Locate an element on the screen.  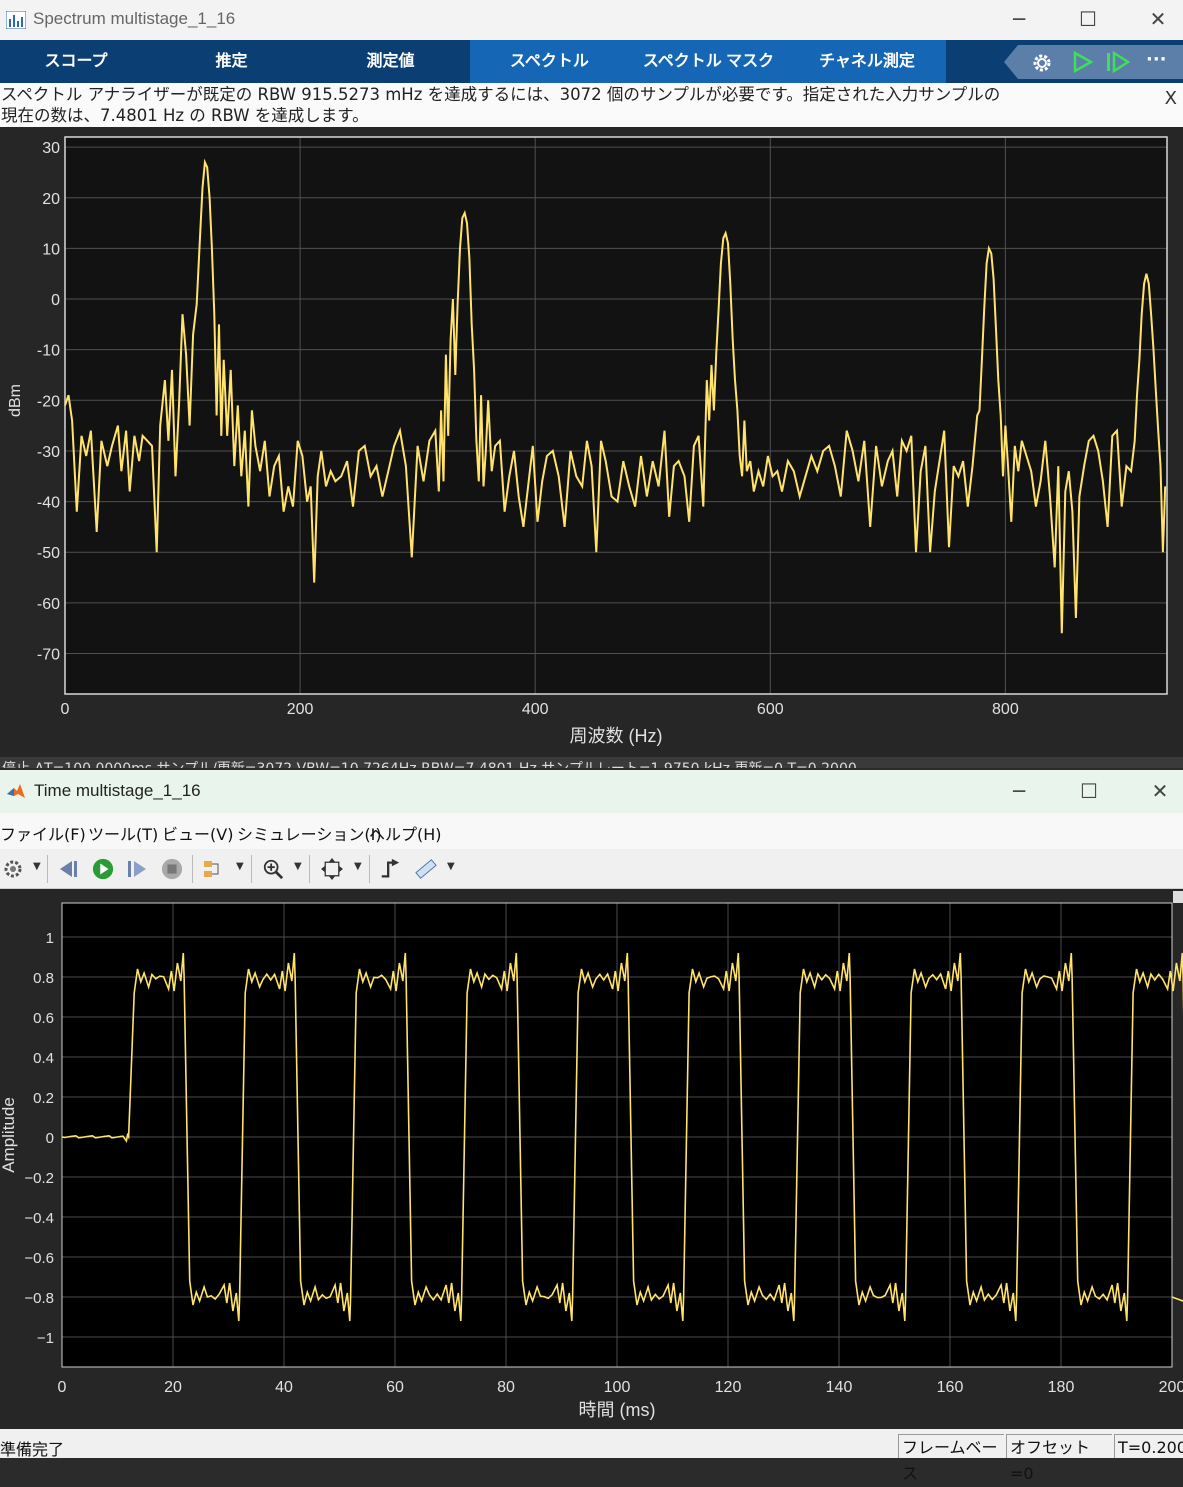
sim-controls: ··· is located at coordinates (1093, 62).